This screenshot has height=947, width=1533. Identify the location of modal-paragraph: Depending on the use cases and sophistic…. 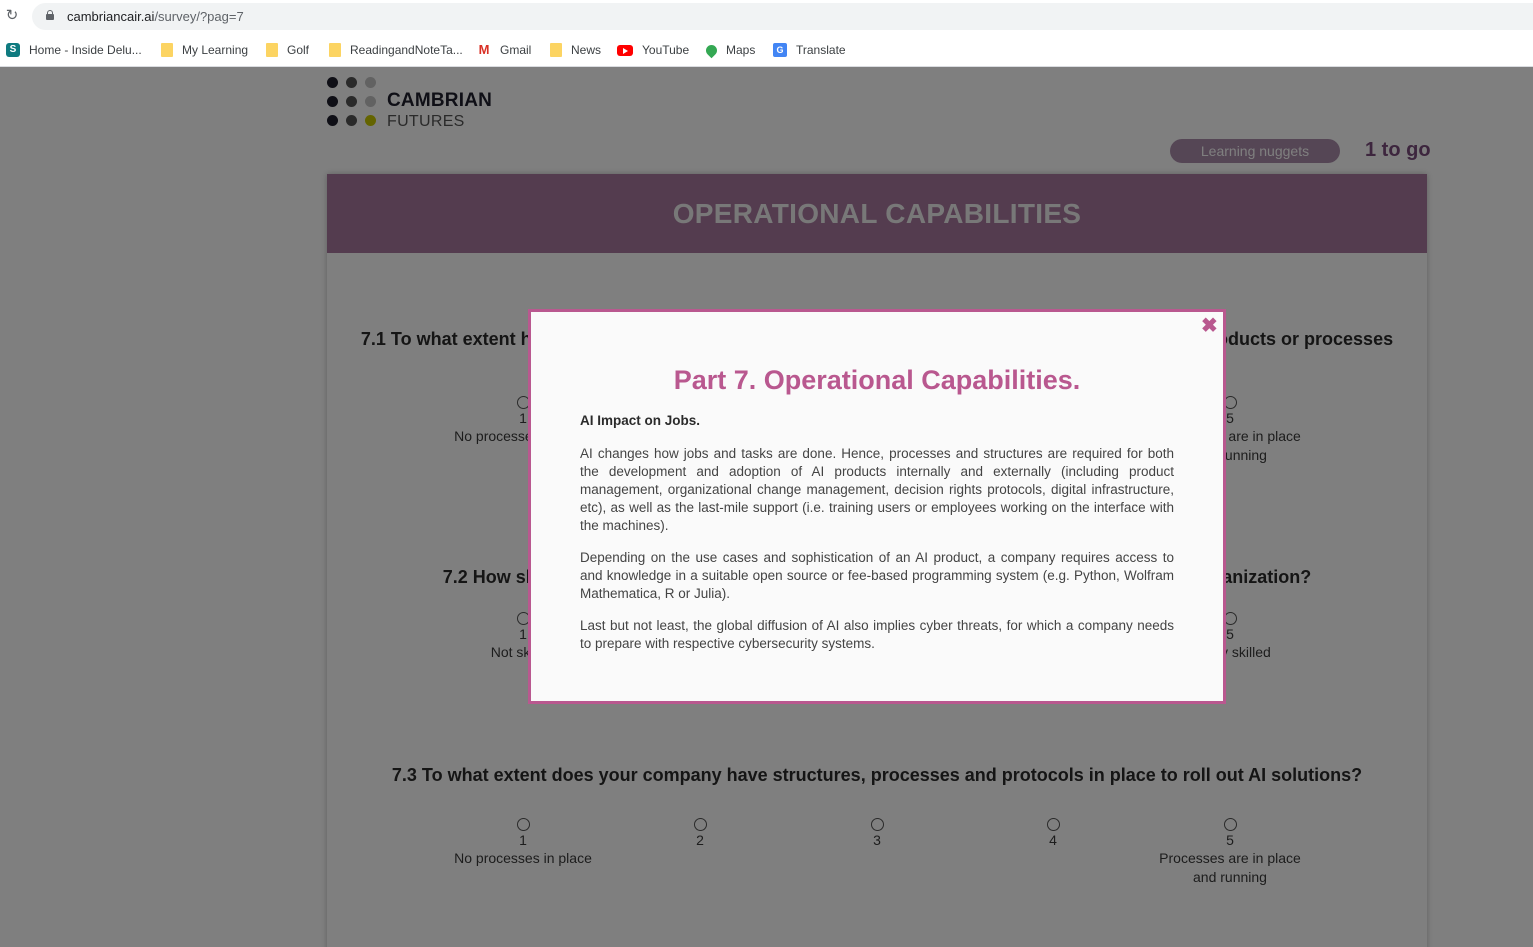
(877, 575).